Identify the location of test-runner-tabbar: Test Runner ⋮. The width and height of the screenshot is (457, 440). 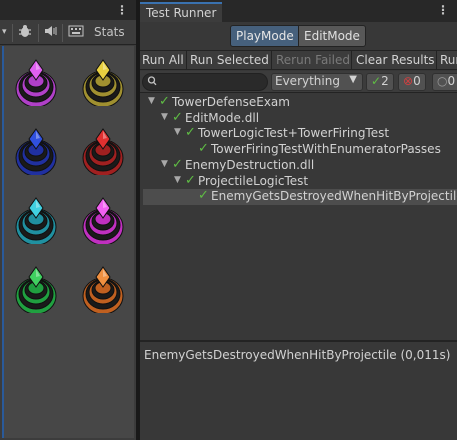
(298, 11).